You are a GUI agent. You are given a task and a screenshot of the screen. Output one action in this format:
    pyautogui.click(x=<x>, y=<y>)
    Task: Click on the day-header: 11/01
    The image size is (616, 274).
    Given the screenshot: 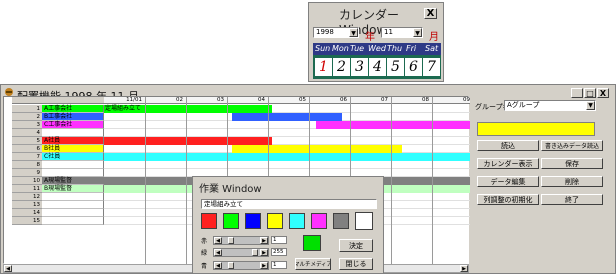 What is the action you would take?
    pyautogui.click(x=134, y=100)
    